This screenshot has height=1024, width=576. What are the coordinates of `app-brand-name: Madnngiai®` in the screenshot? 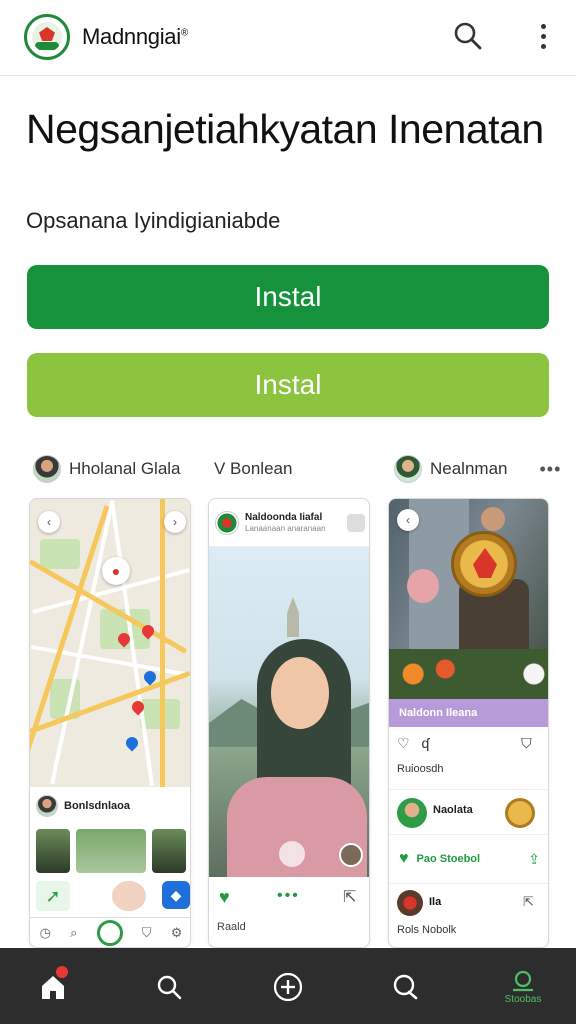 It's located at (135, 37).